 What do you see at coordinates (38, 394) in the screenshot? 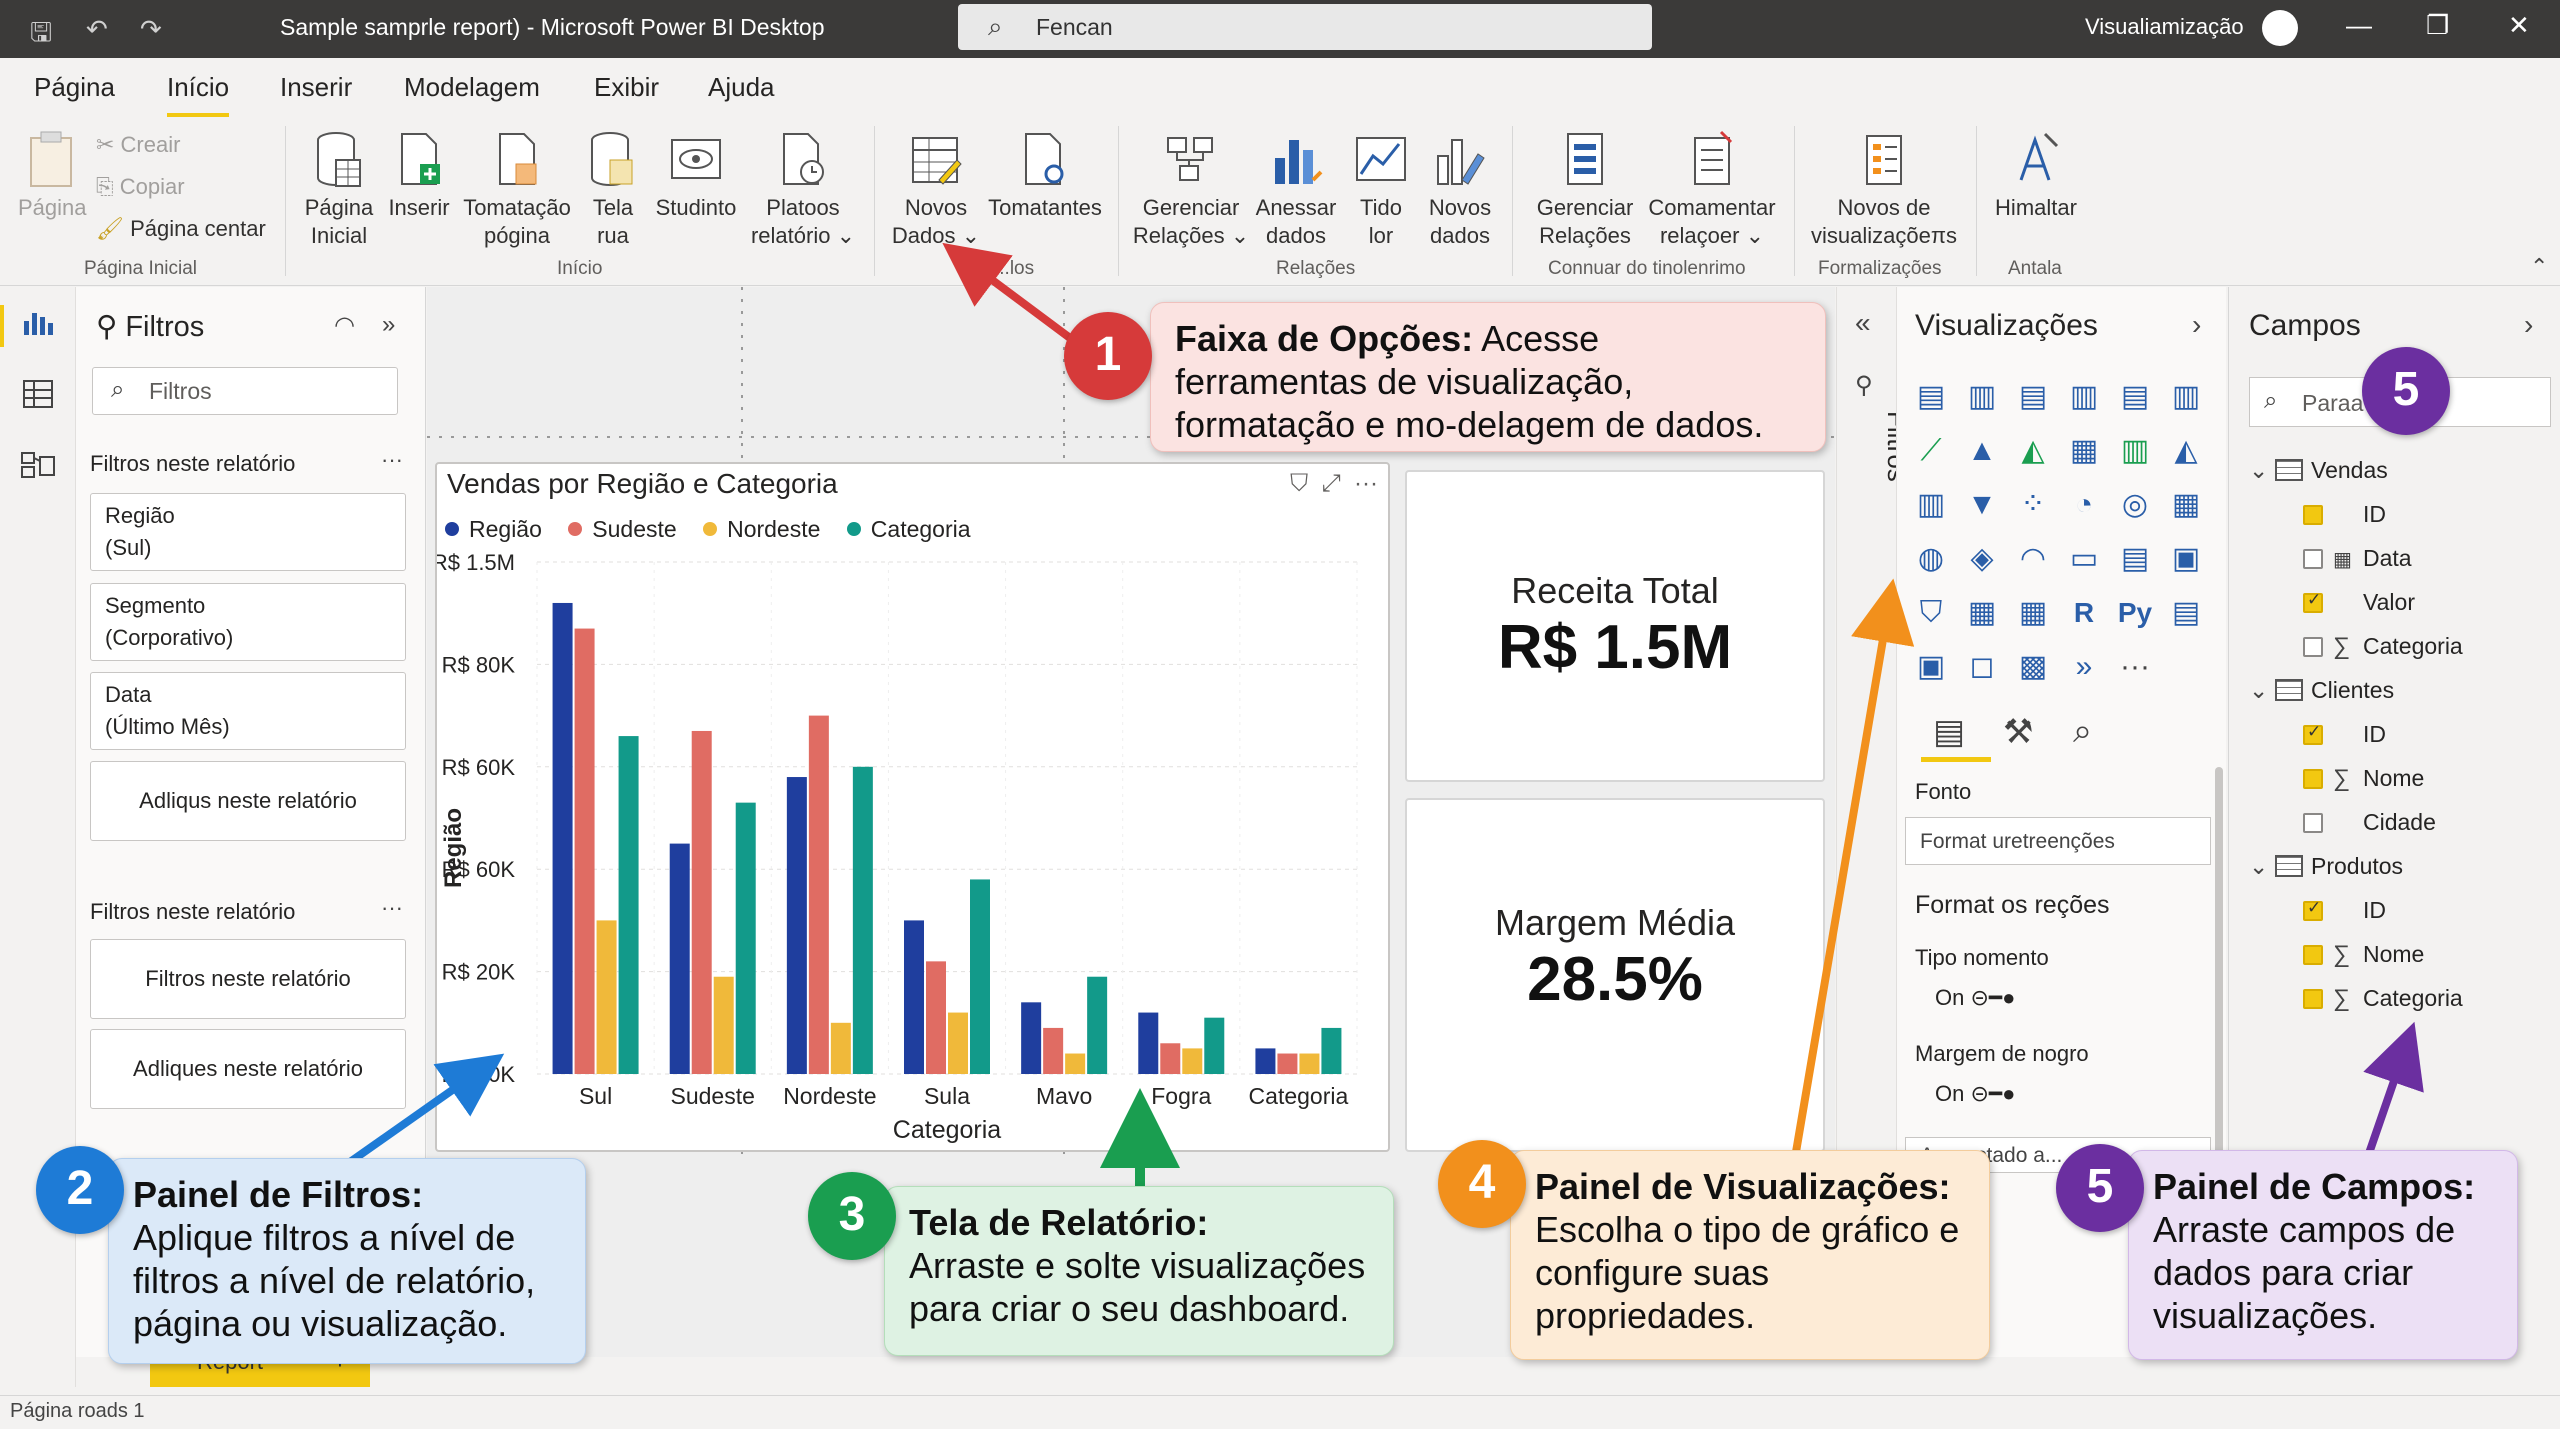
I see `data-view-icon` at bounding box center [38, 394].